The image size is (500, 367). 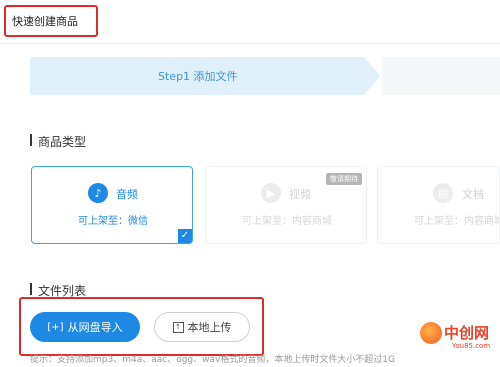 What do you see at coordinates (198, 76) in the screenshot?
I see `step-1-label: Step1 添加文件` at bounding box center [198, 76].